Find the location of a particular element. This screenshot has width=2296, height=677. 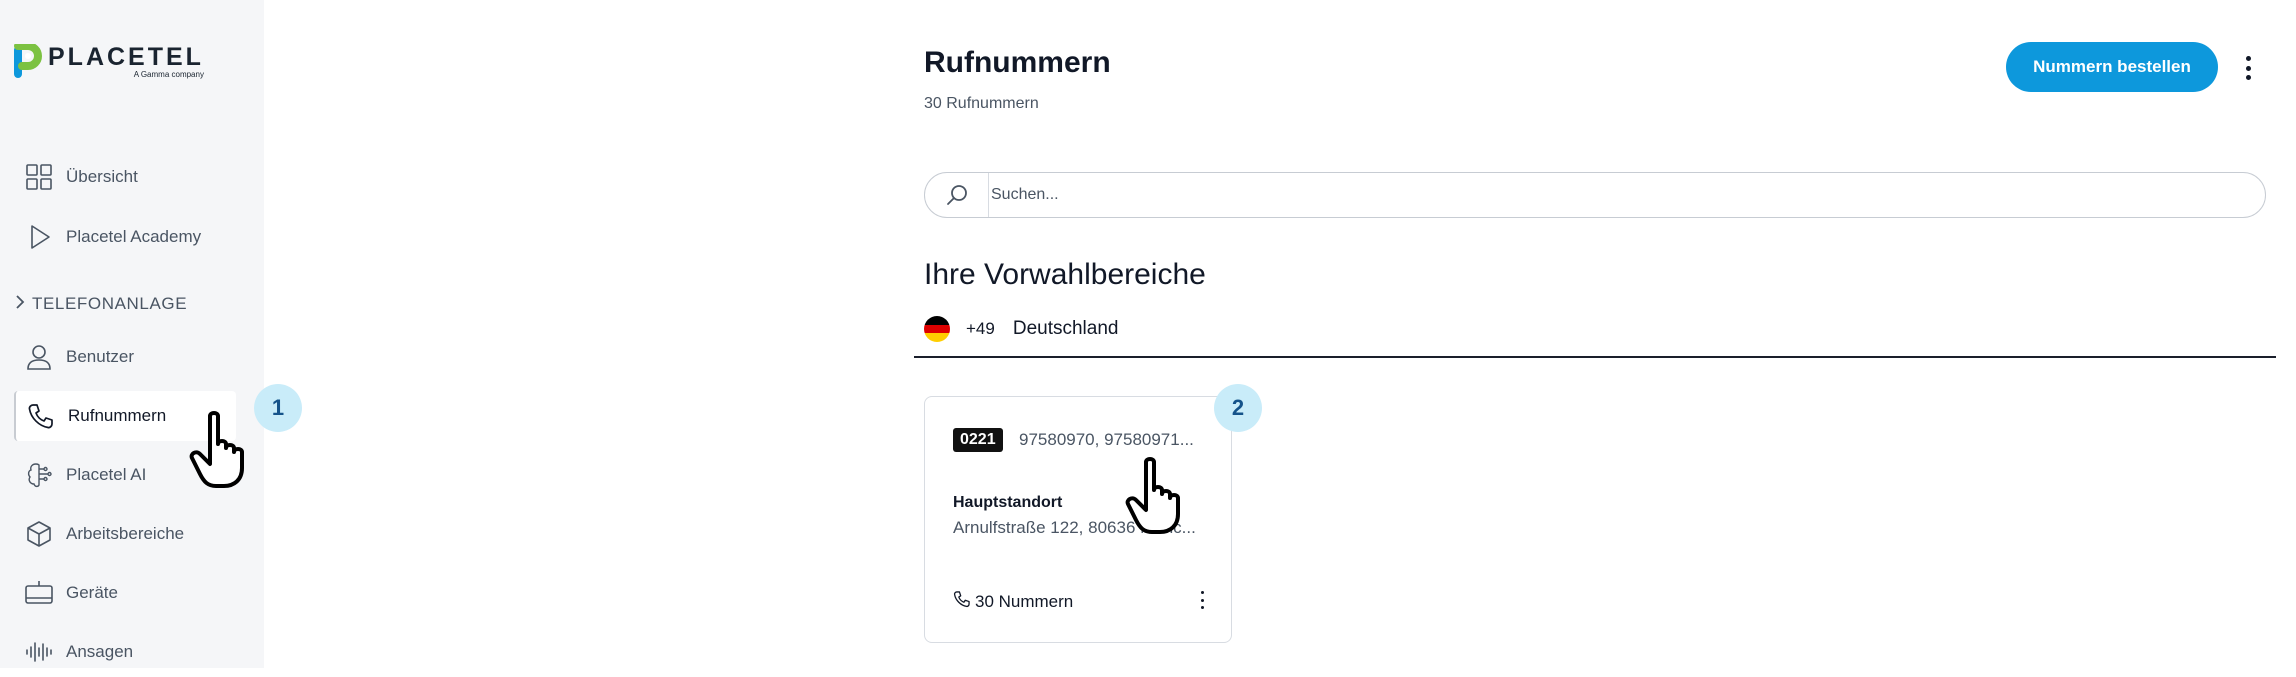

sidebar-item-arbeitsbereiche: Arbeitsbereiche is located at coordinates (125, 534).